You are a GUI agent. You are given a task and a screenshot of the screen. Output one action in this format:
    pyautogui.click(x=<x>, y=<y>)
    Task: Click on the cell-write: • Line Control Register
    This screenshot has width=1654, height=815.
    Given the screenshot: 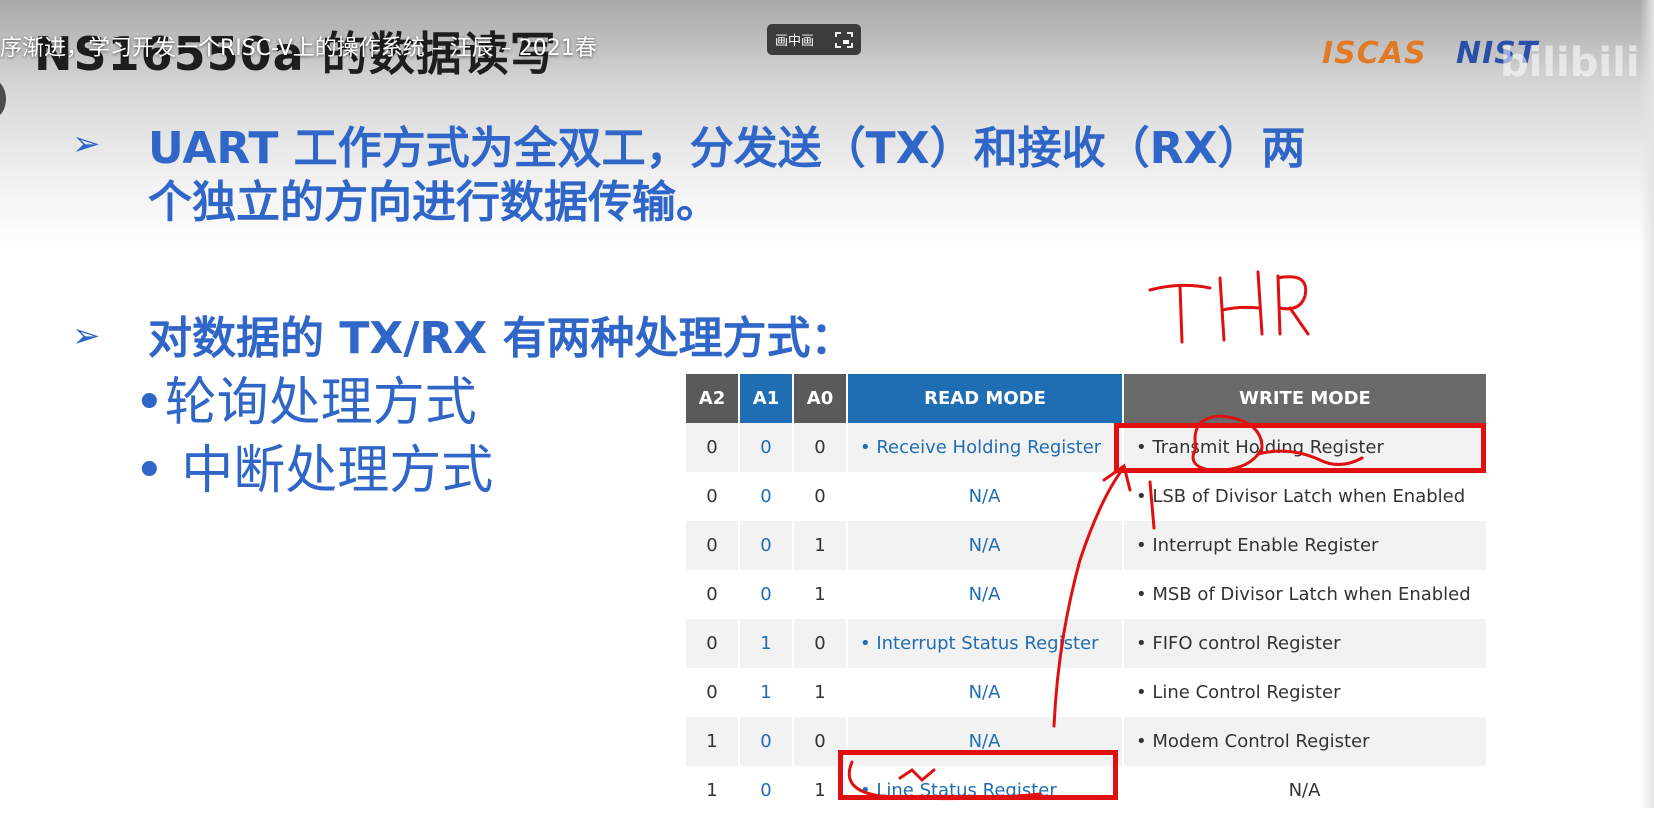 What is the action you would take?
    pyautogui.click(x=1305, y=692)
    